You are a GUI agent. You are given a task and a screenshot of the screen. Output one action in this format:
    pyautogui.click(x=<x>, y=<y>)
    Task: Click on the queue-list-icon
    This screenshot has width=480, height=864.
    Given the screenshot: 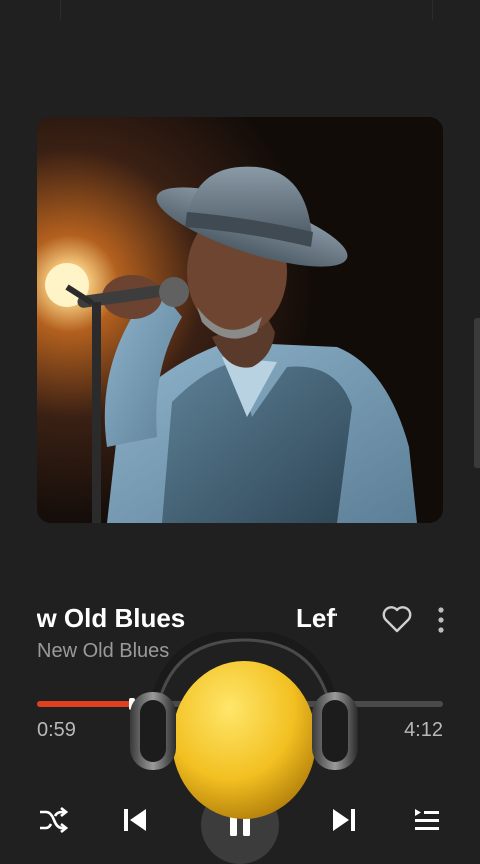 What is the action you would take?
    pyautogui.click(x=427, y=820)
    